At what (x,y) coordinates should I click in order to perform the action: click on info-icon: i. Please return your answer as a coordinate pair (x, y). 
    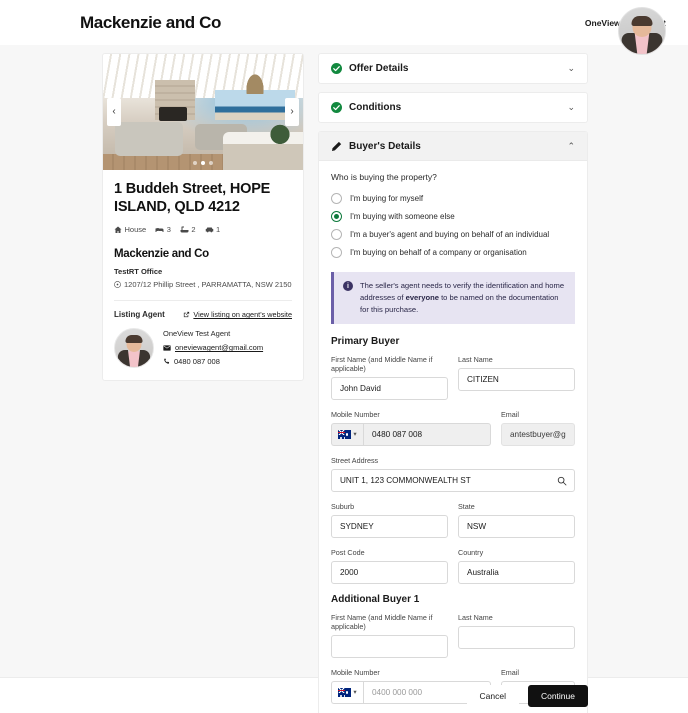
    Looking at the image, I should click on (348, 286).